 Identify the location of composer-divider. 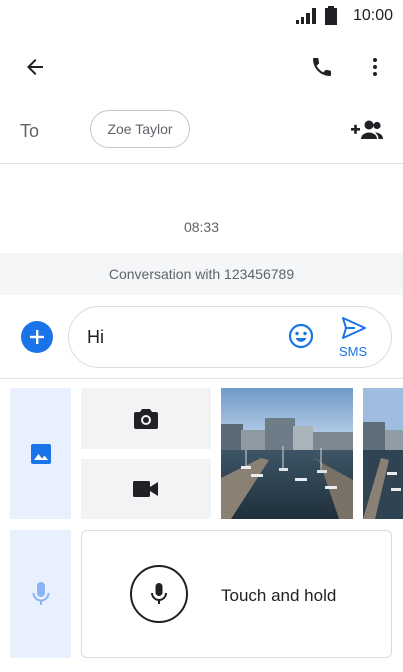
(201, 378).